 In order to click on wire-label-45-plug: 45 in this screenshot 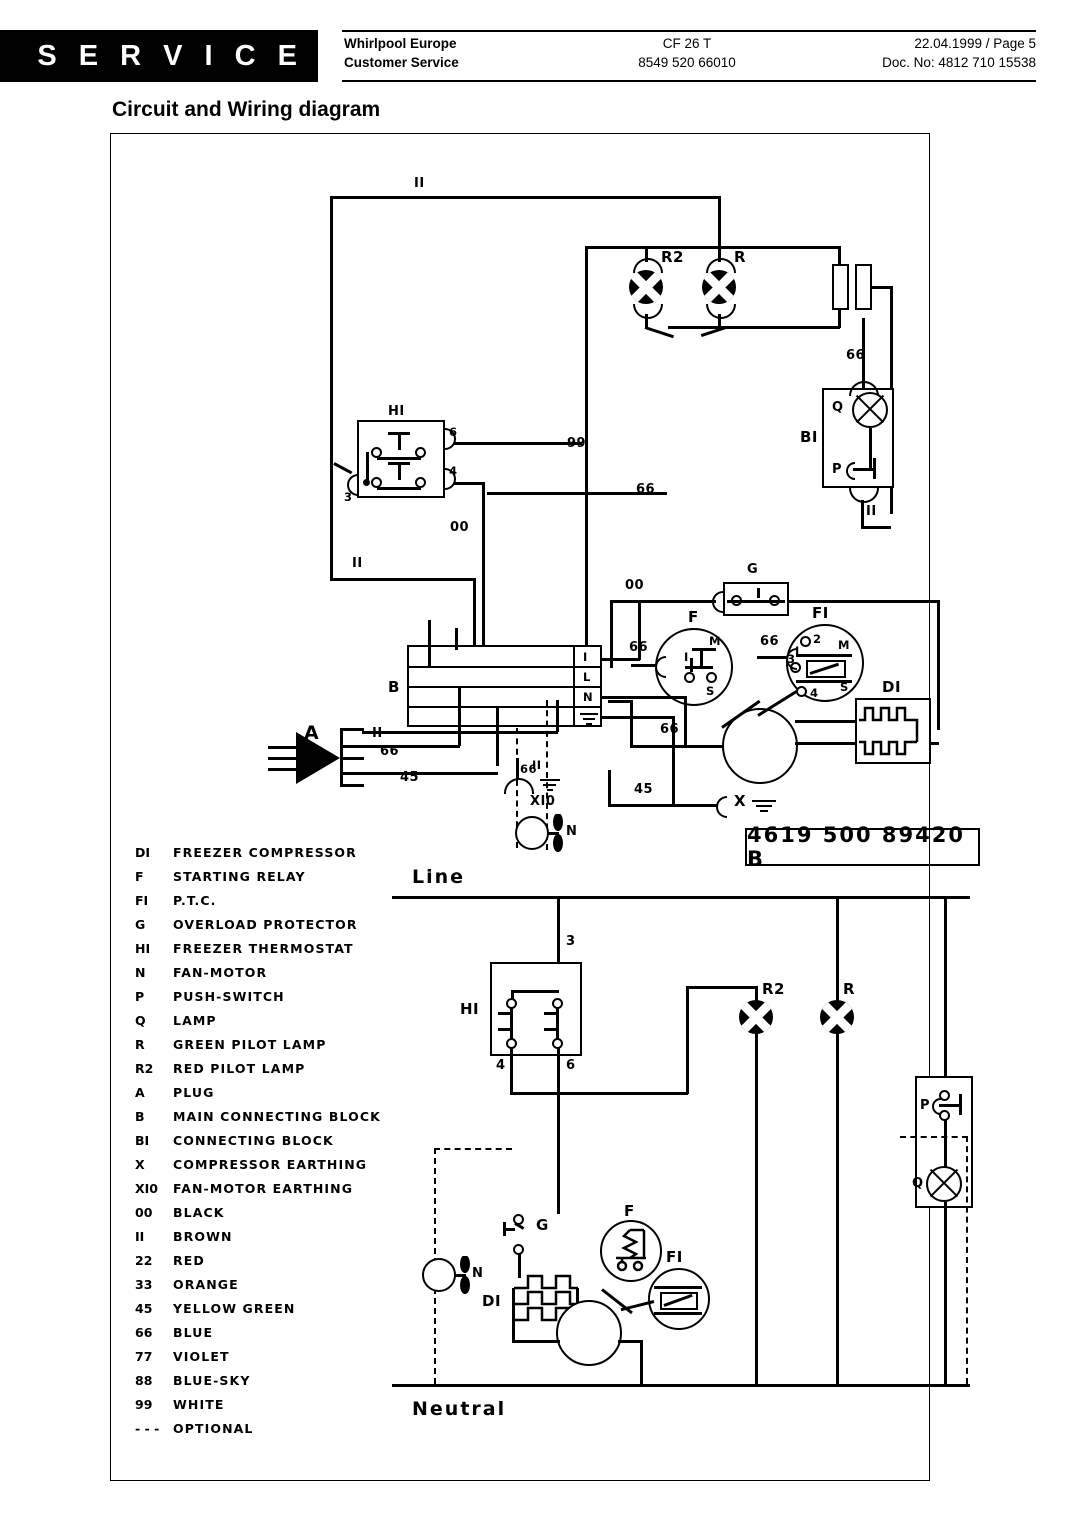, I will do `click(410, 777)`.